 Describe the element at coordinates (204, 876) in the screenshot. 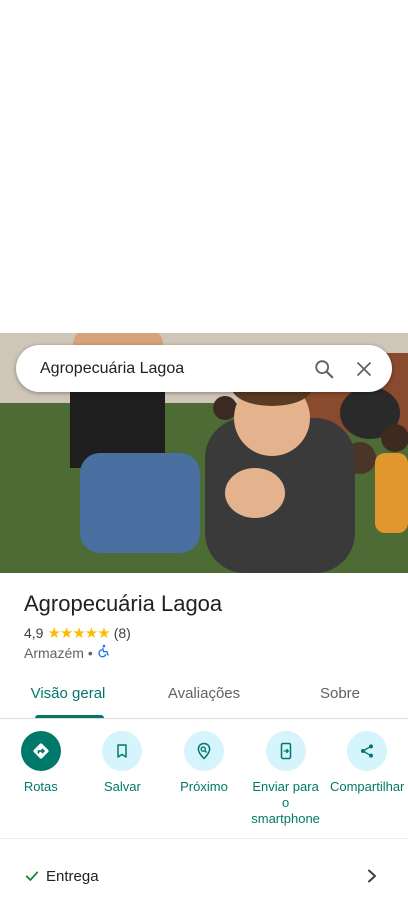

I see `delivery-row: Entrega` at that location.